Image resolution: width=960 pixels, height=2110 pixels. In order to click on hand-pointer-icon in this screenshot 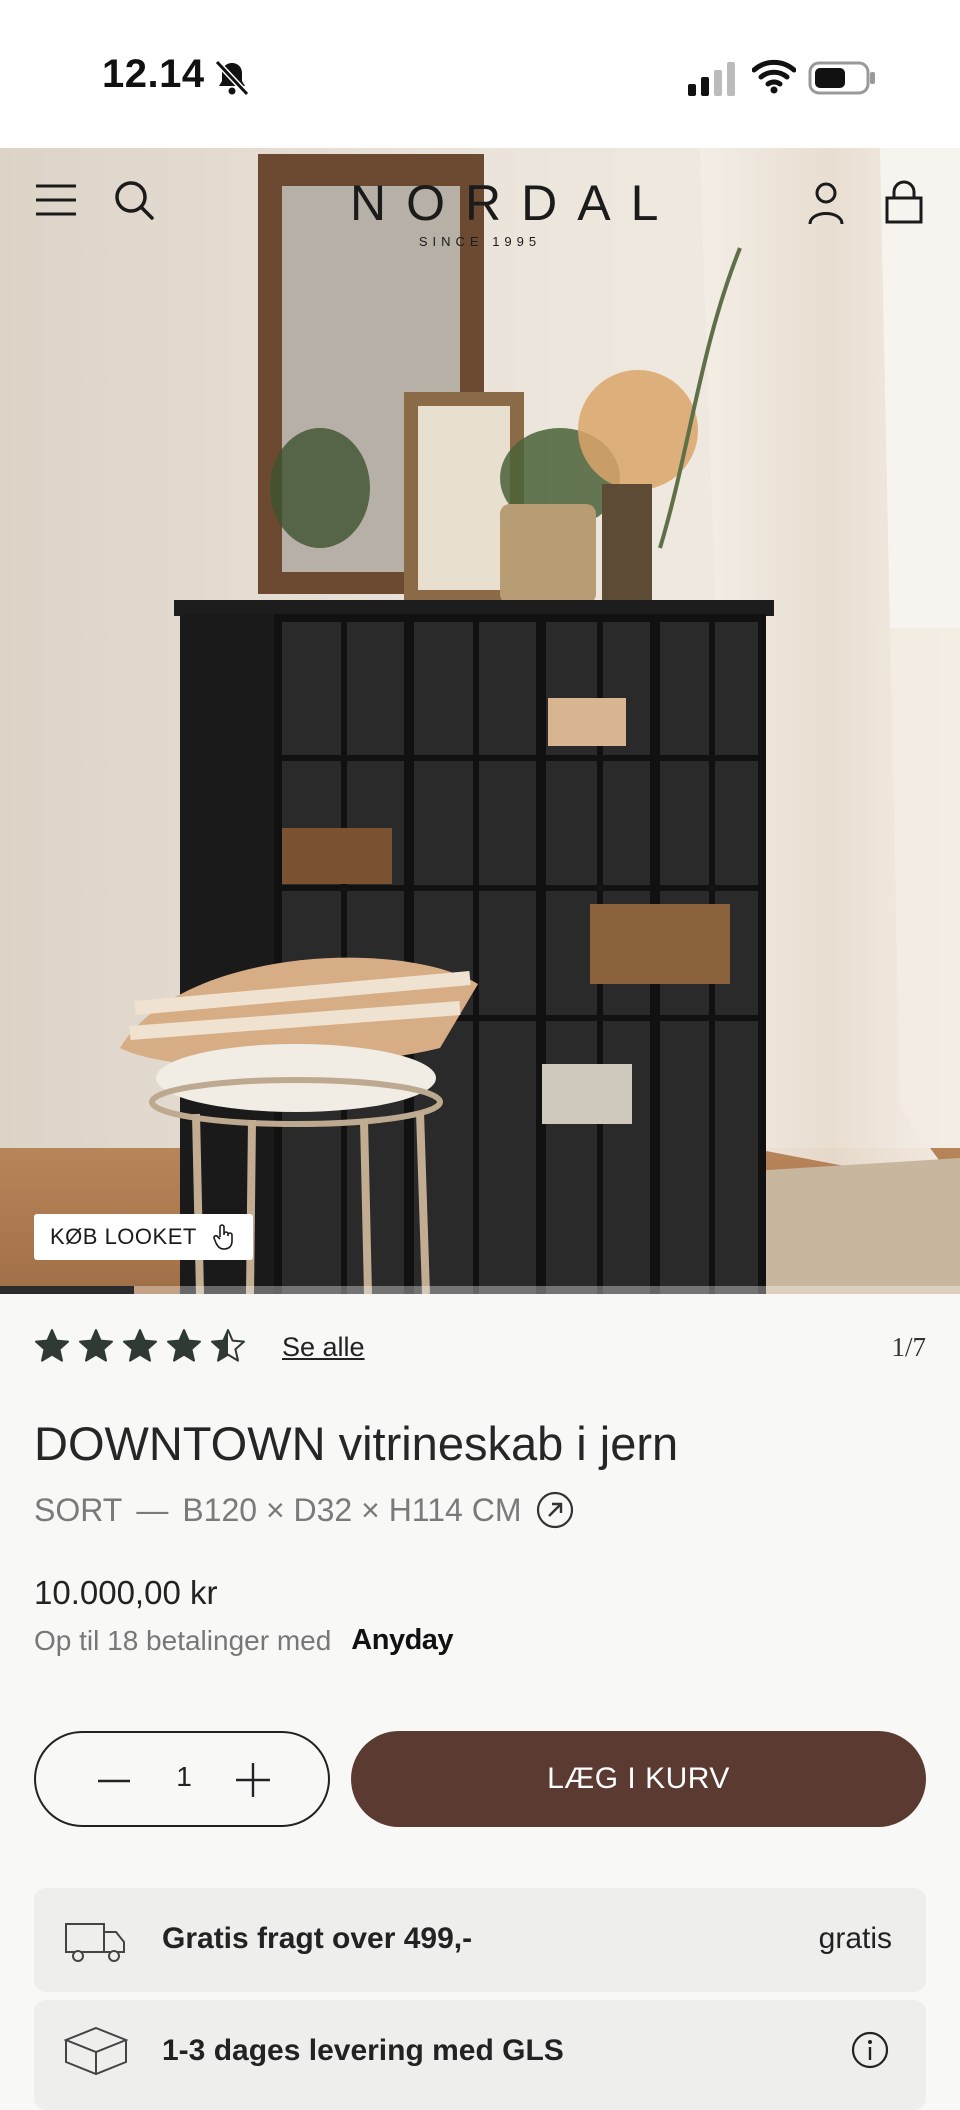, I will do `click(223, 1237)`.